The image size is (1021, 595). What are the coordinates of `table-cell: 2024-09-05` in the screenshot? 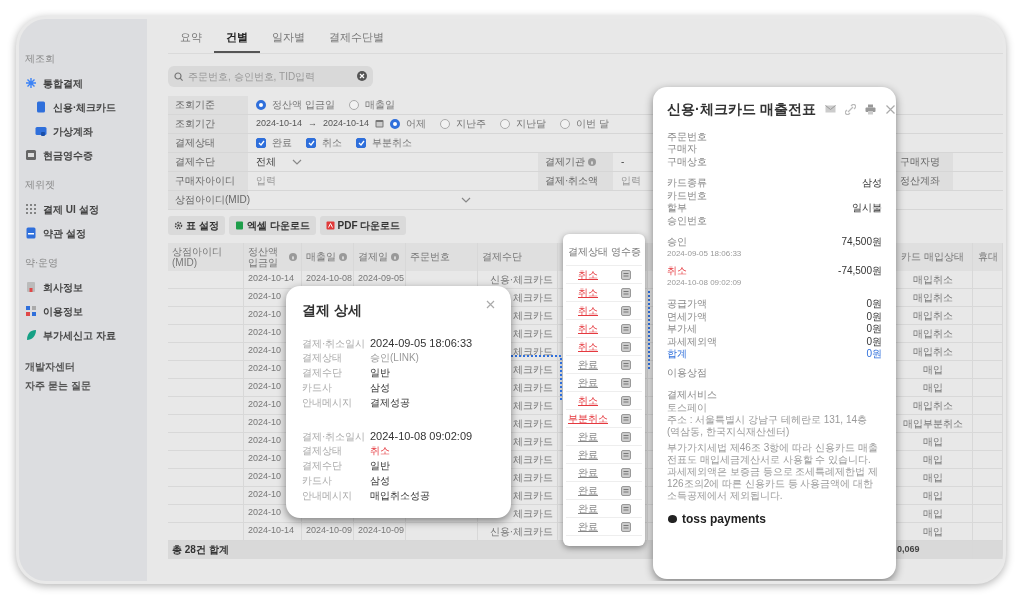 It's located at (381, 279).